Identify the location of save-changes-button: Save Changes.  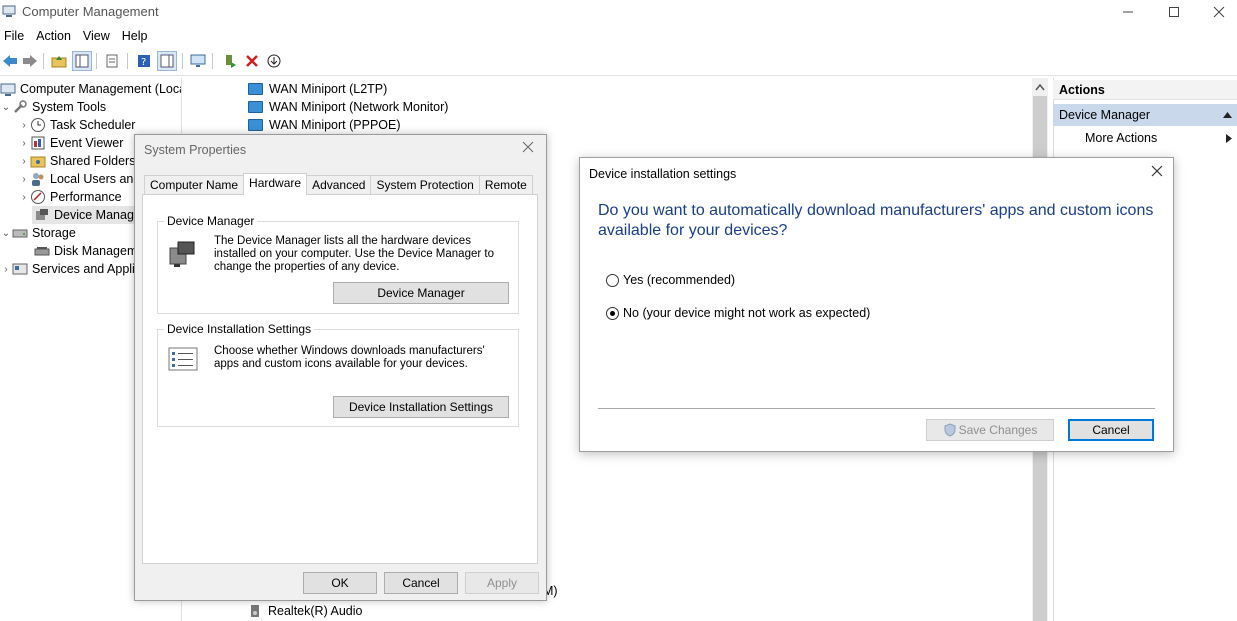
(990, 430).